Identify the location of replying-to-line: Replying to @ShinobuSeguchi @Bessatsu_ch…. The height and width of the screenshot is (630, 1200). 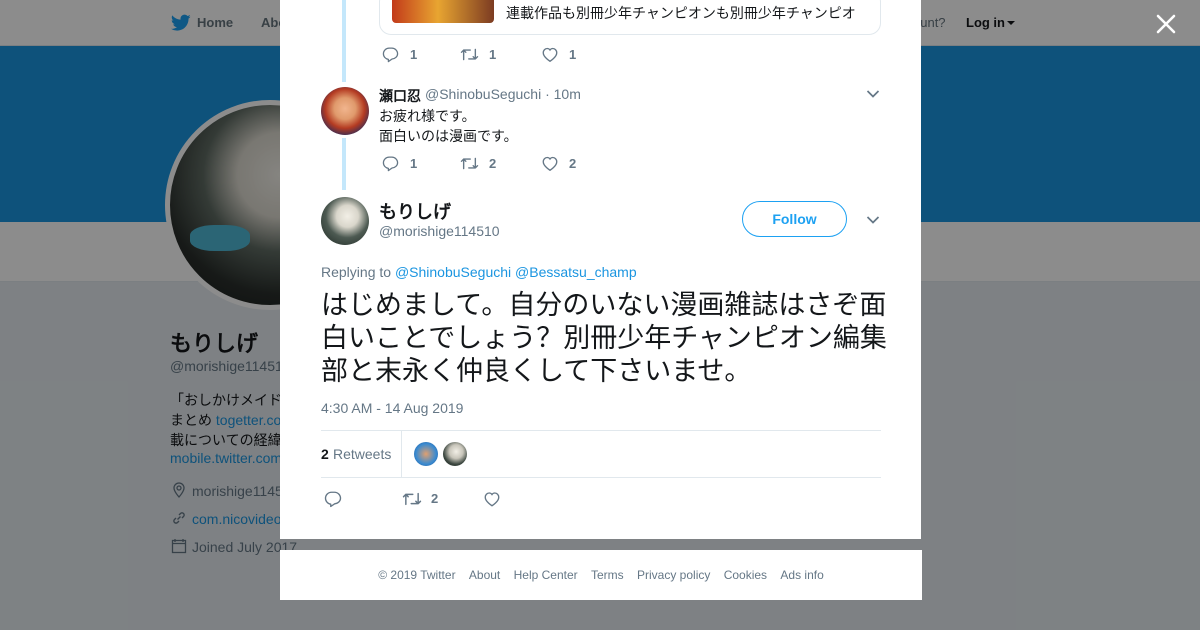
(479, 272).